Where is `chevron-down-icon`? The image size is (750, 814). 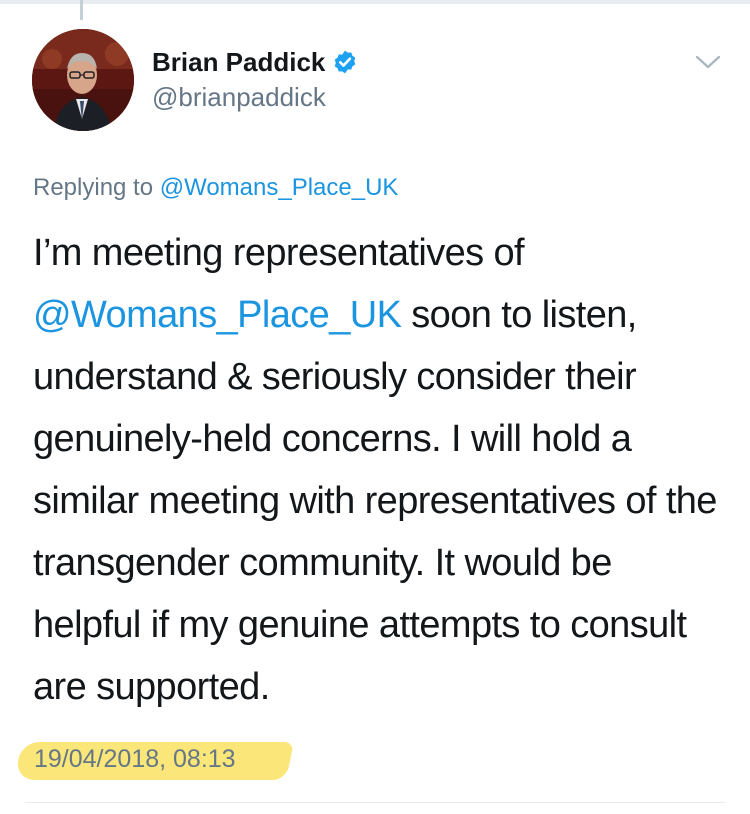
chevron-down-icon is located at coordinates (708, 62).